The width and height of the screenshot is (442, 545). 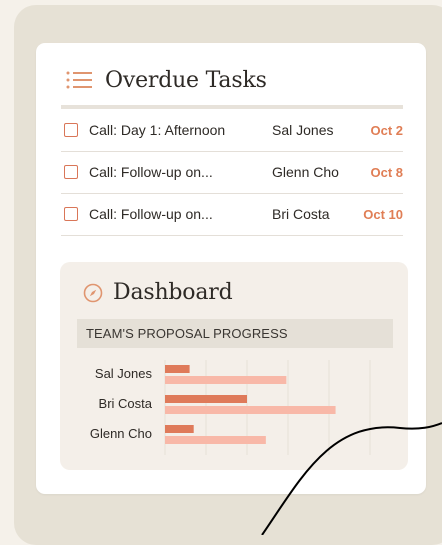 What do you see at coordinates (305, 172) in the screenshot?
I see `task-assignee: Glenn Cho` at bounding box center [305, 172].